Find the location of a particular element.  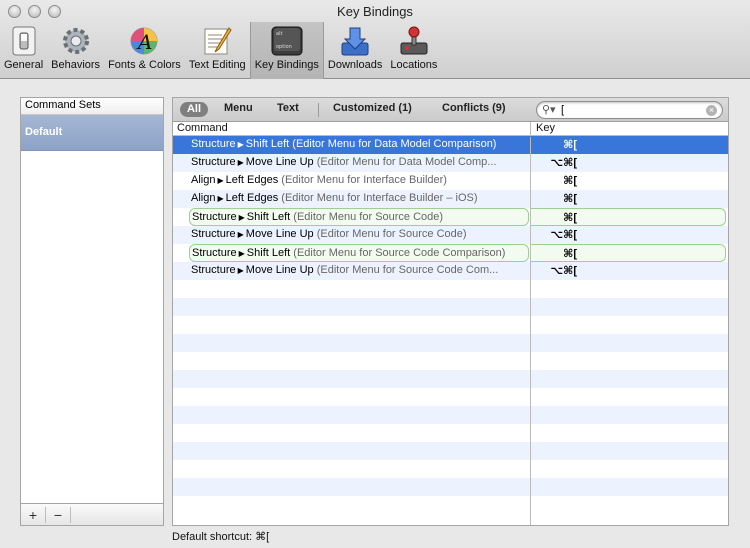

toolbar-label: Text Editing is located at coordinates (217, 65).